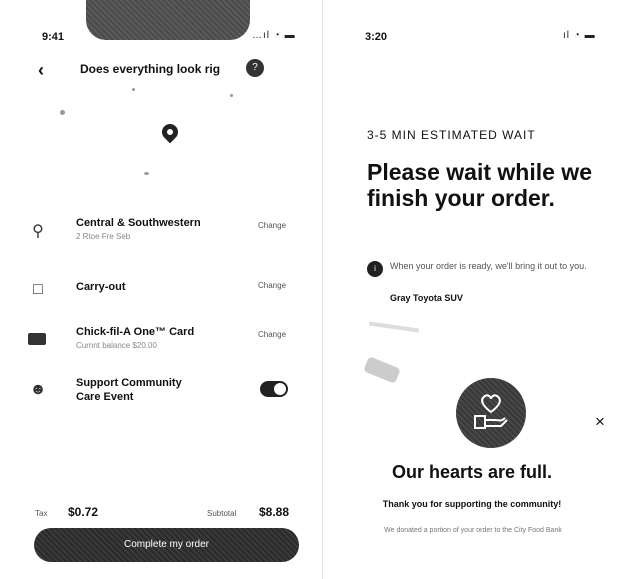  I want to click on help-icon: ?, so click(255, 68).